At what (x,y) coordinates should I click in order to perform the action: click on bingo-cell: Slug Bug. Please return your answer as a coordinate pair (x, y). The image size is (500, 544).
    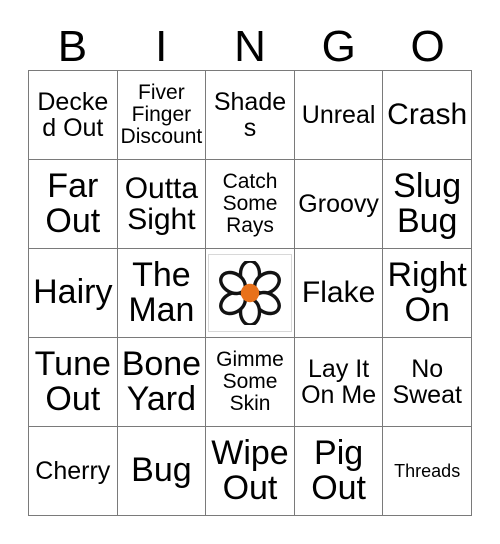
    Looking at the image, I should click on (427, 204).